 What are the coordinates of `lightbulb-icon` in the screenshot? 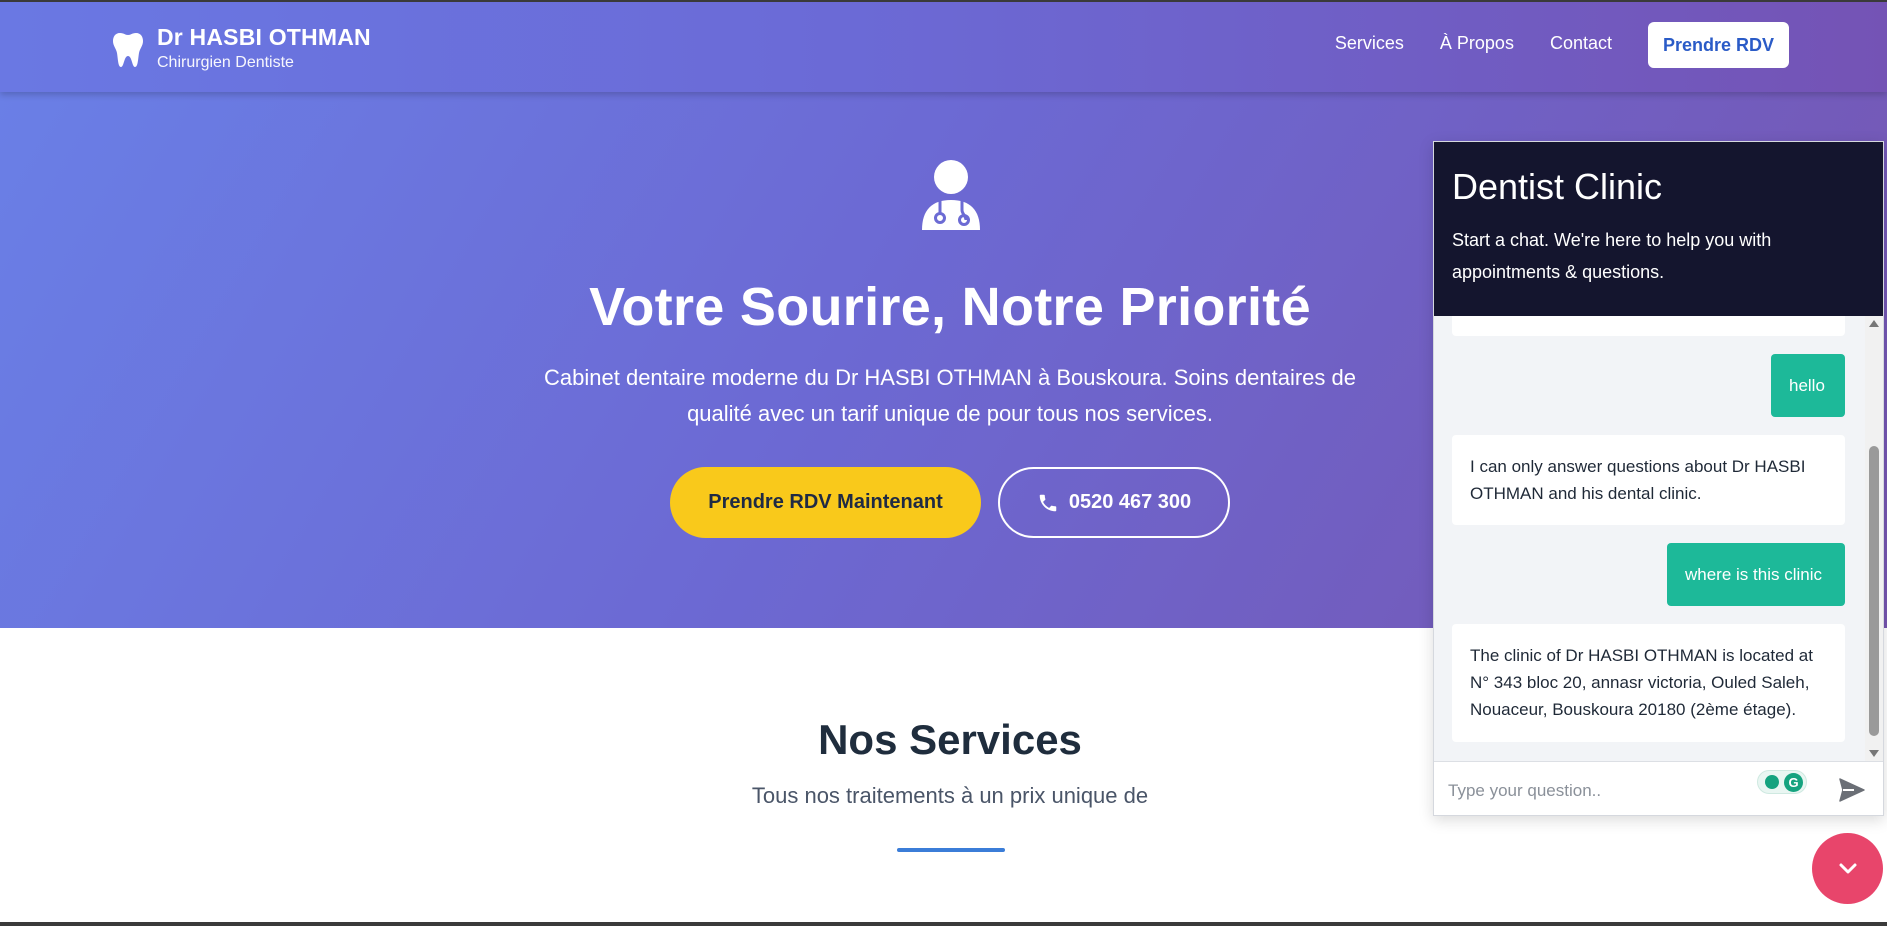 It's located at (1772, 782).